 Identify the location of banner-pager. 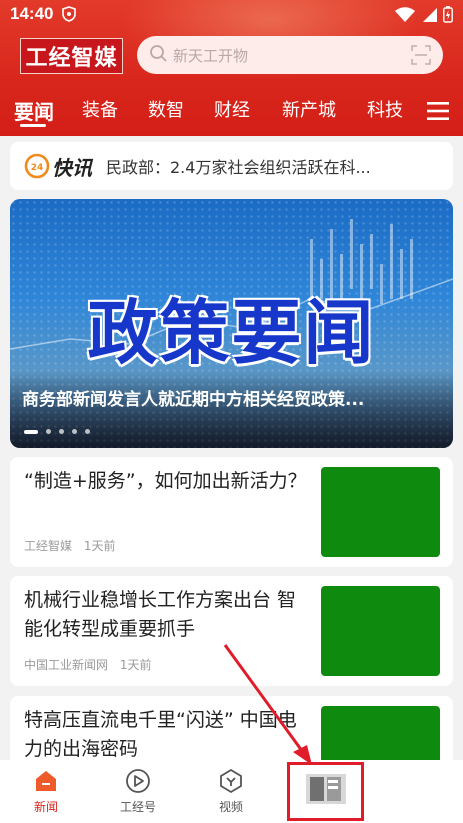
(57, 431).